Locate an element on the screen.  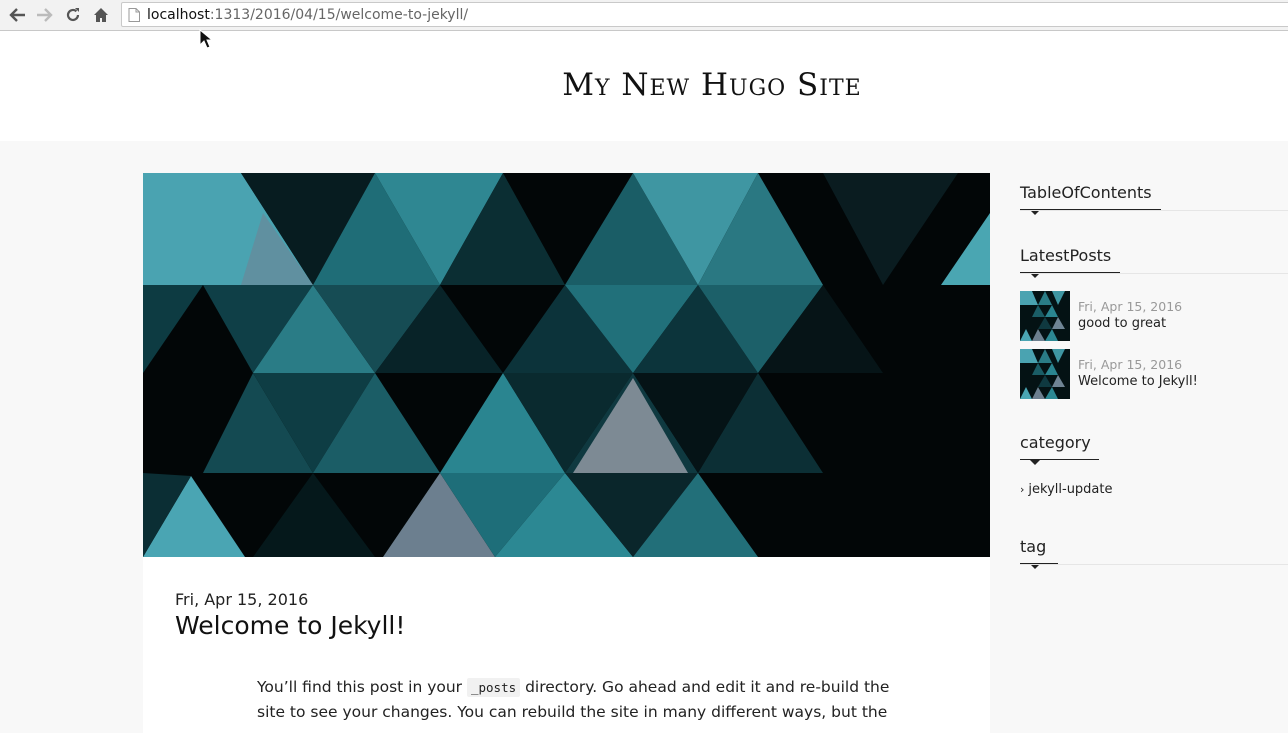
tag-title-text: tag is located at coordinates (1033, 546).